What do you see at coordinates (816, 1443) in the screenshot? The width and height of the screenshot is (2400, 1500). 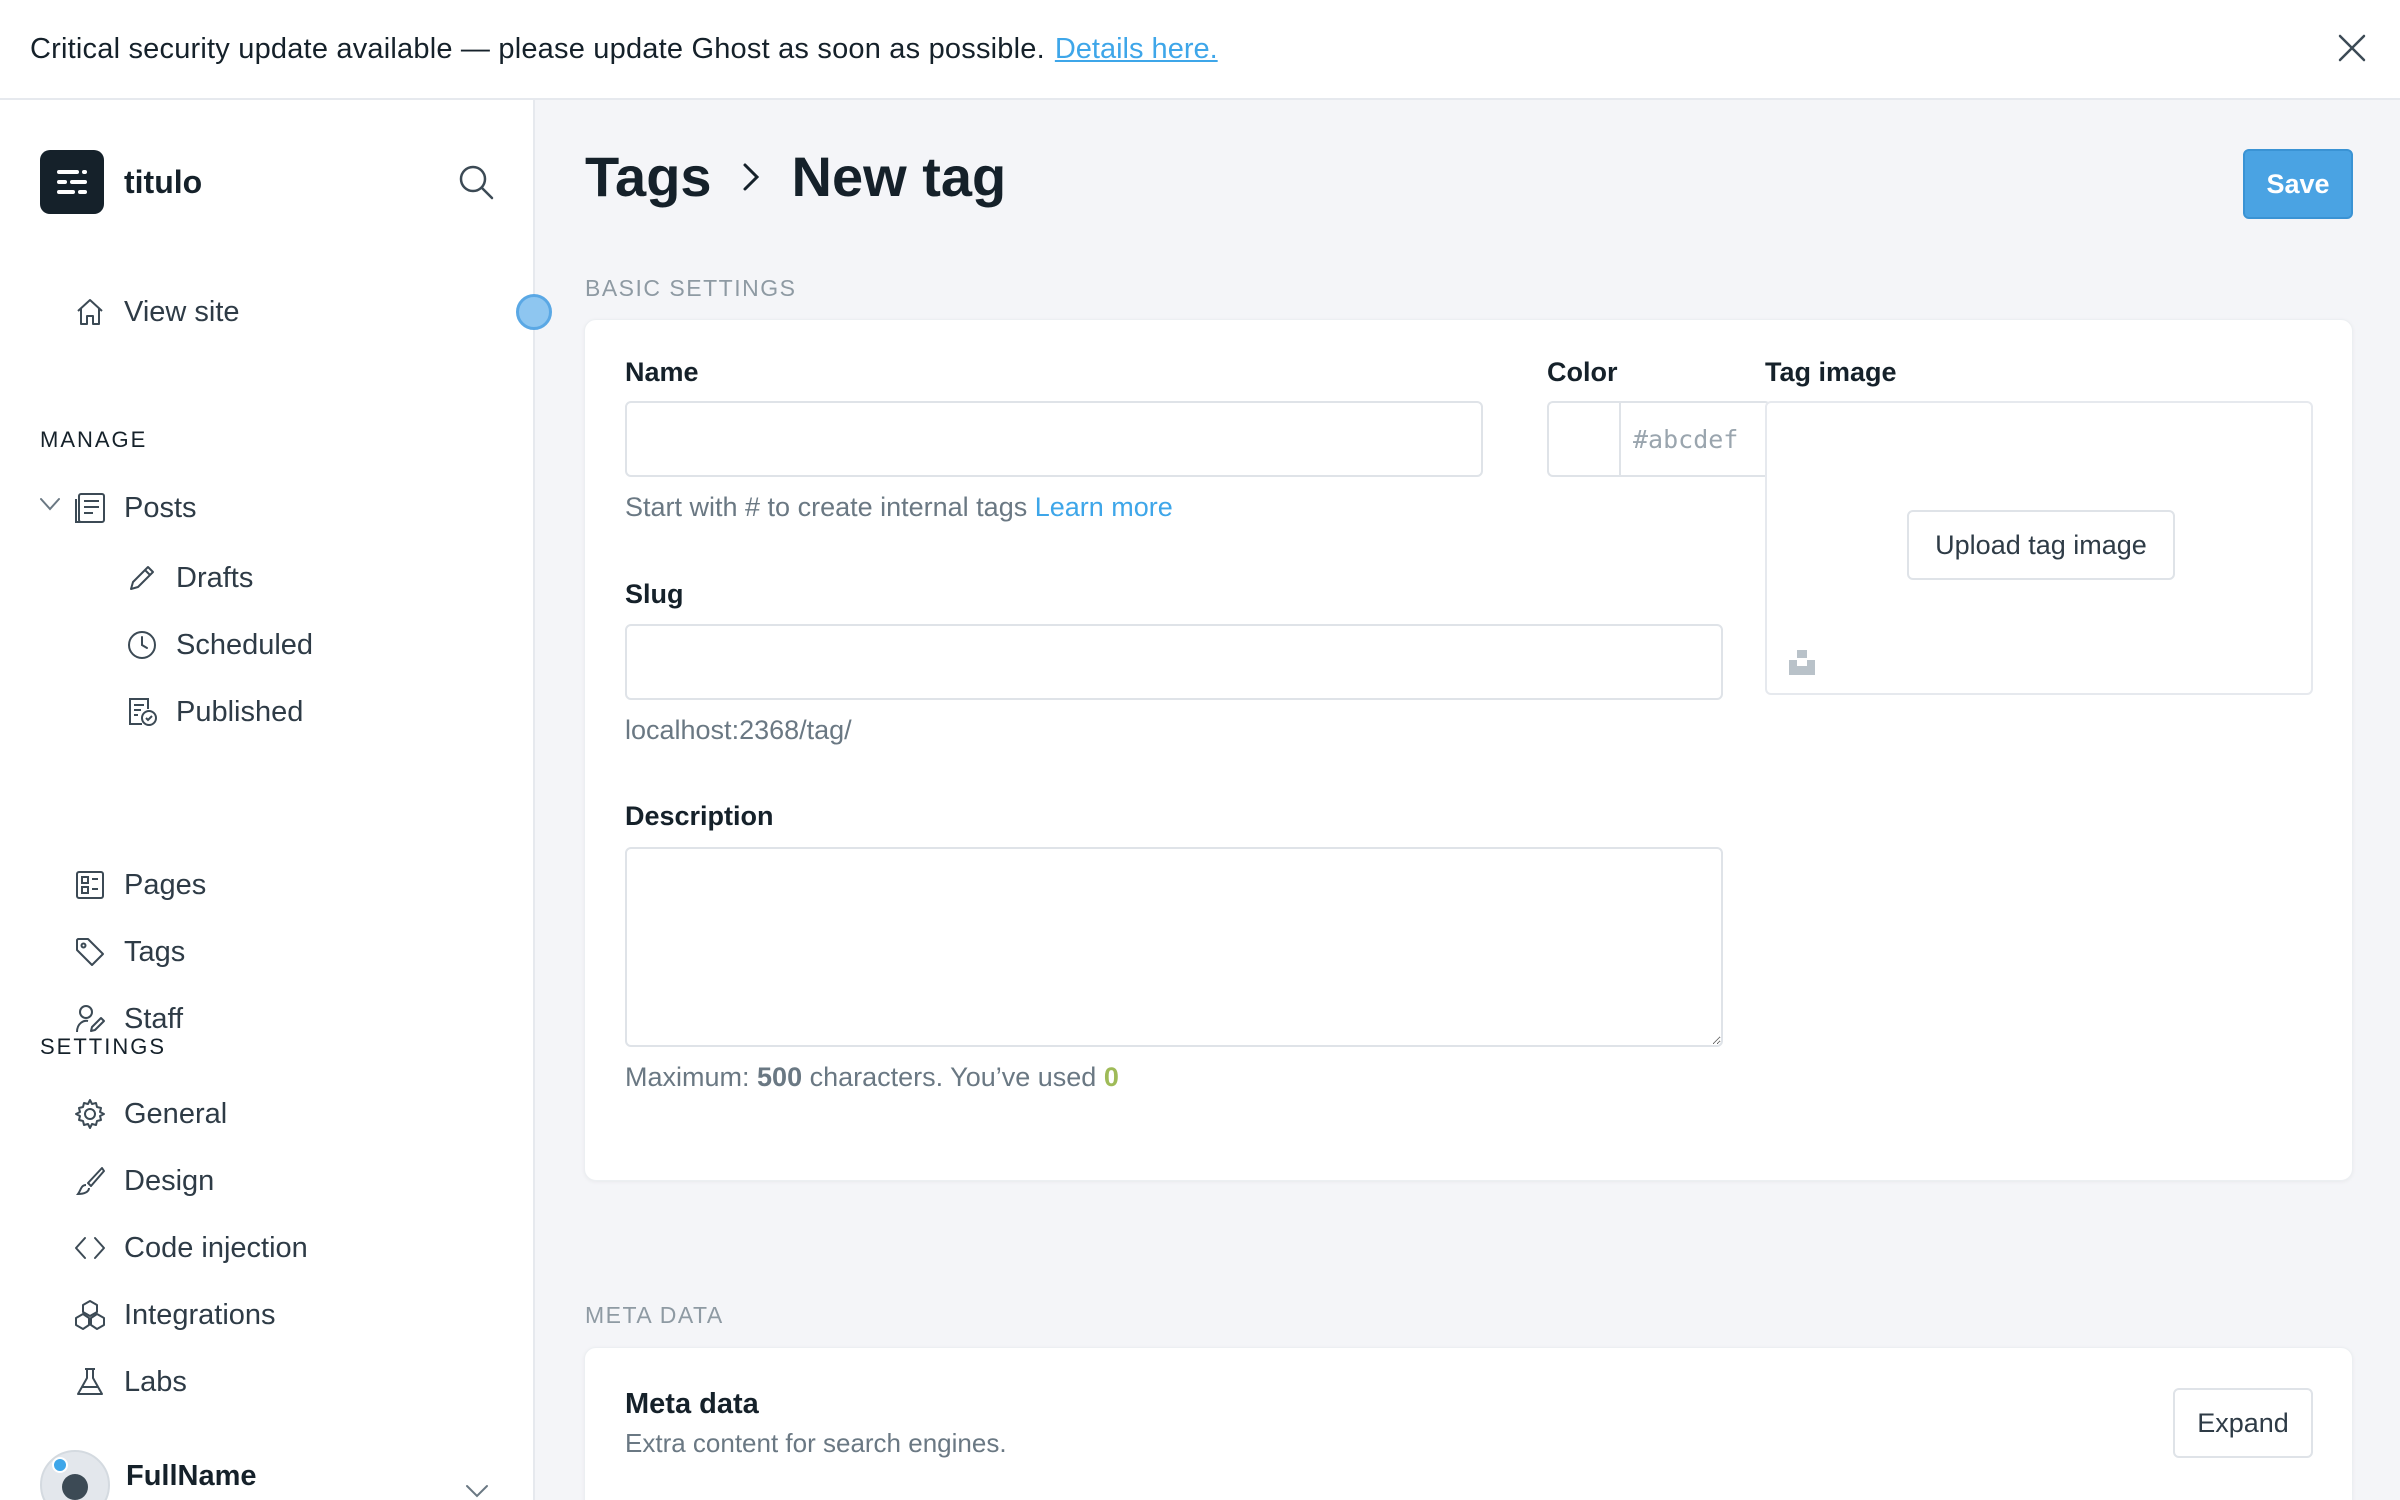 I see `meta-data-subtitle: Extra content for search engines.` at bounding box center [816, 1443].